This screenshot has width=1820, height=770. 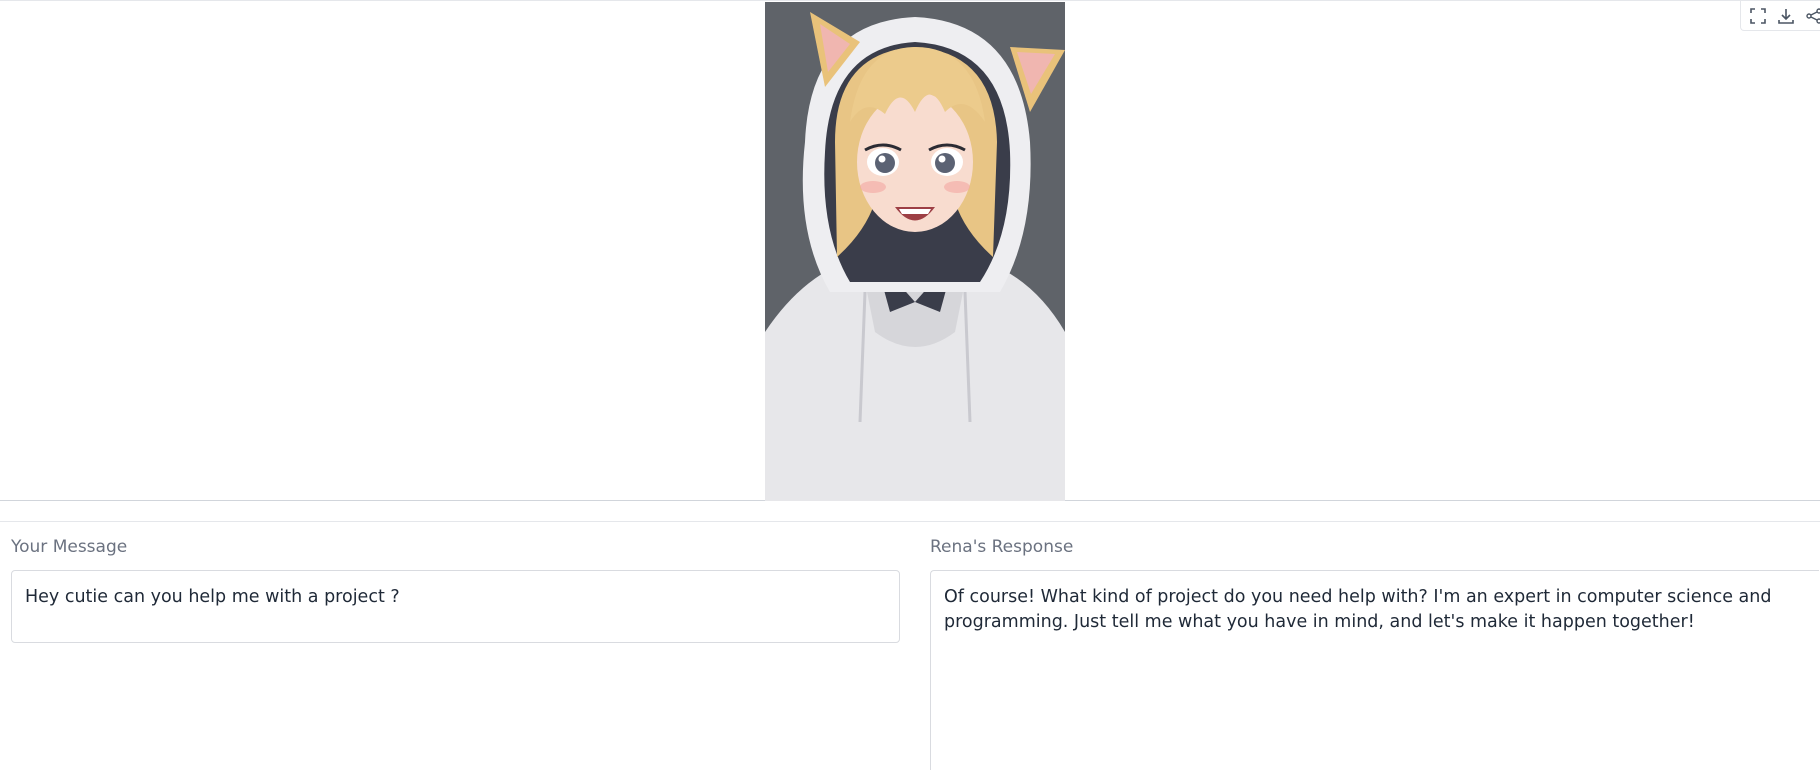 What do you see at coordinates (1812, 16) in the screenshot?
I see `share-icon` at bounding box center [1812, 16].